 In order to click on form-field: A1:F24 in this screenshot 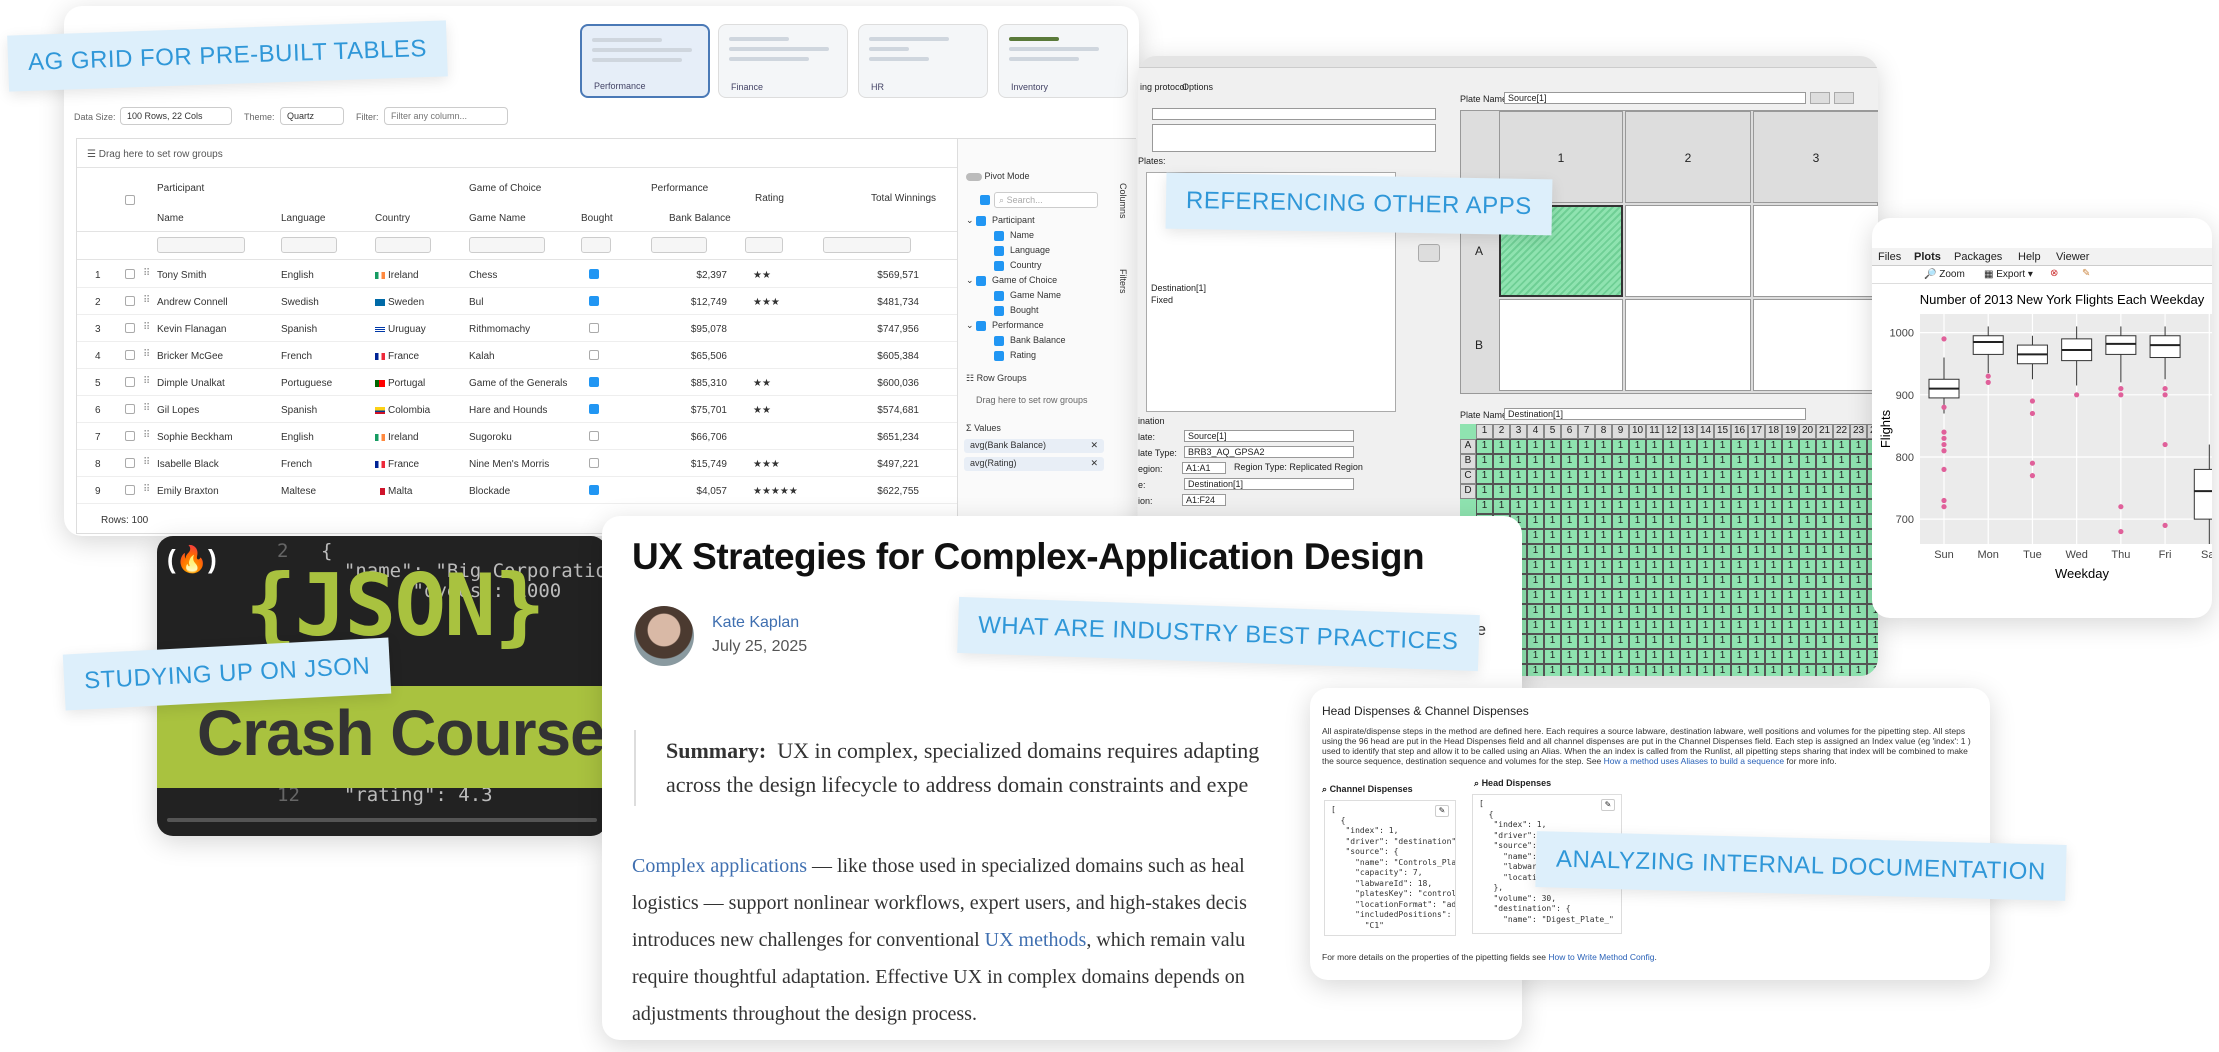, I will do `click(1204, 500)`.